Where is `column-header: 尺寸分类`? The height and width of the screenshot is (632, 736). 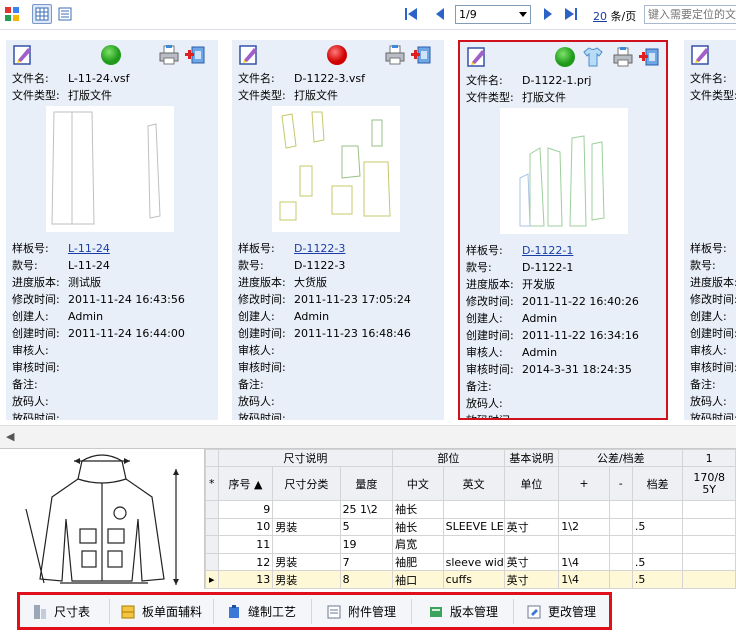
column-header: 尺寸分类 is located at coordinates (306, 483).